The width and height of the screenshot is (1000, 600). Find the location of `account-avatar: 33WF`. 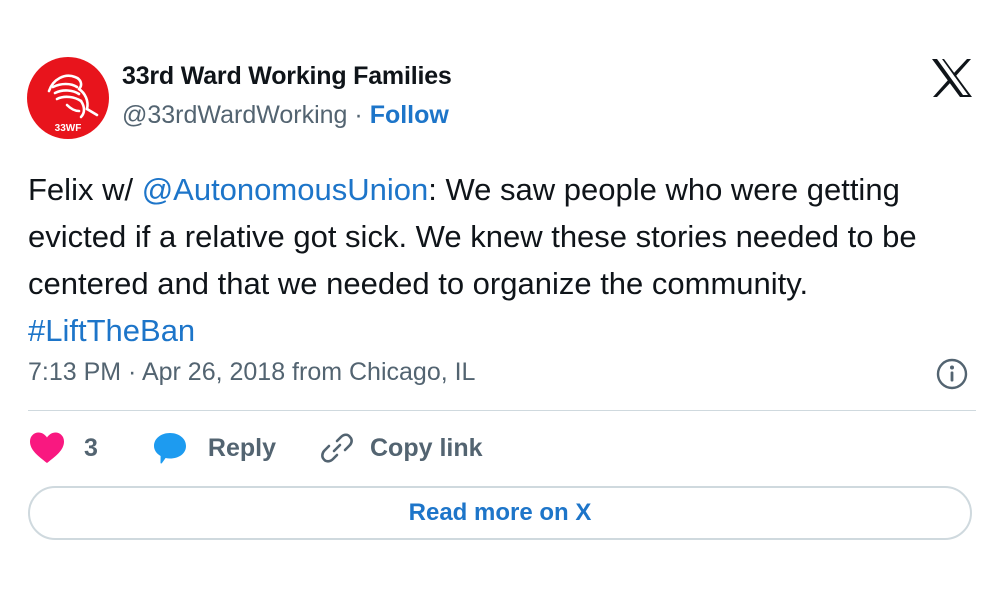

account-avatar: 33WF is located at coordinates (68, 98).